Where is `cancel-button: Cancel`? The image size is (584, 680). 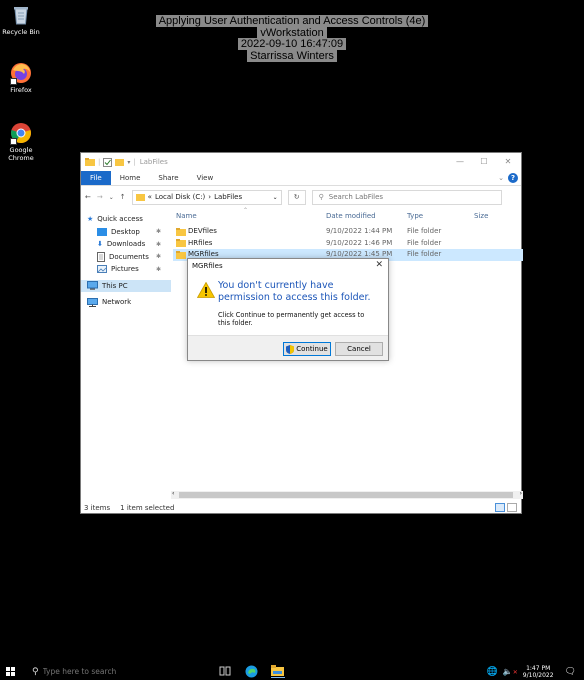 cancel-button: Cancel is located at coordinates (359, 349).